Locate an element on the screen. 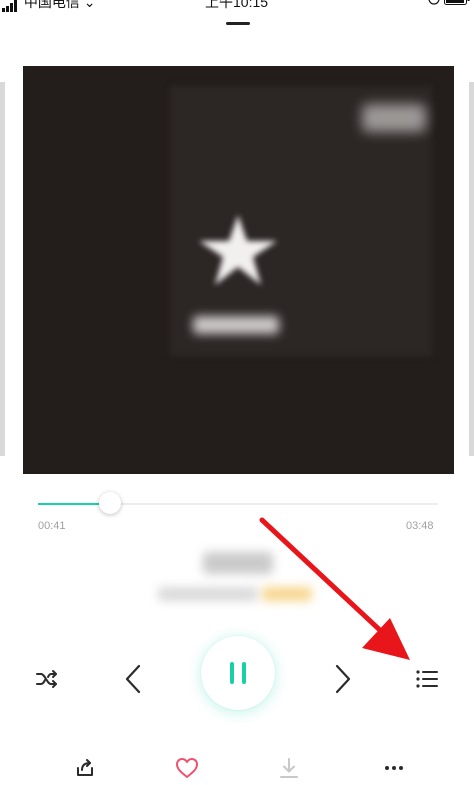 Image resolution: width=474 pixels, height=785 pixels. playlist-icon is located at coordinates (427, 679).